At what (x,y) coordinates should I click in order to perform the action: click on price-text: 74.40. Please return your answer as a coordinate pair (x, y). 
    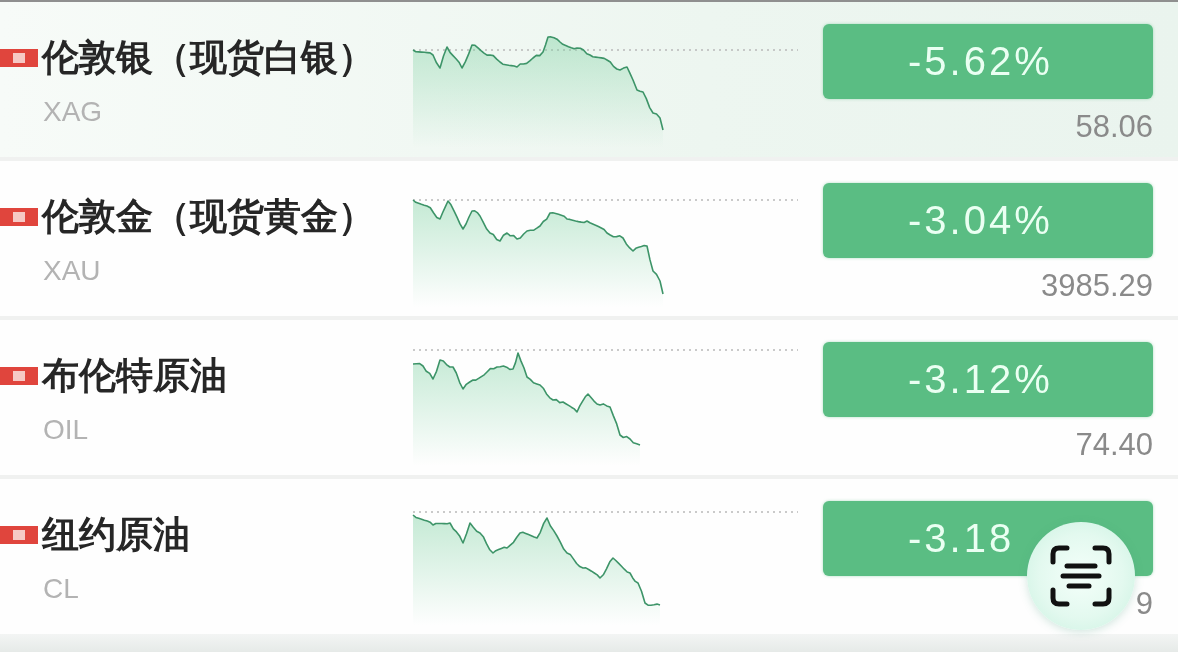
    Looking at the image, I should click on (1114, 445).